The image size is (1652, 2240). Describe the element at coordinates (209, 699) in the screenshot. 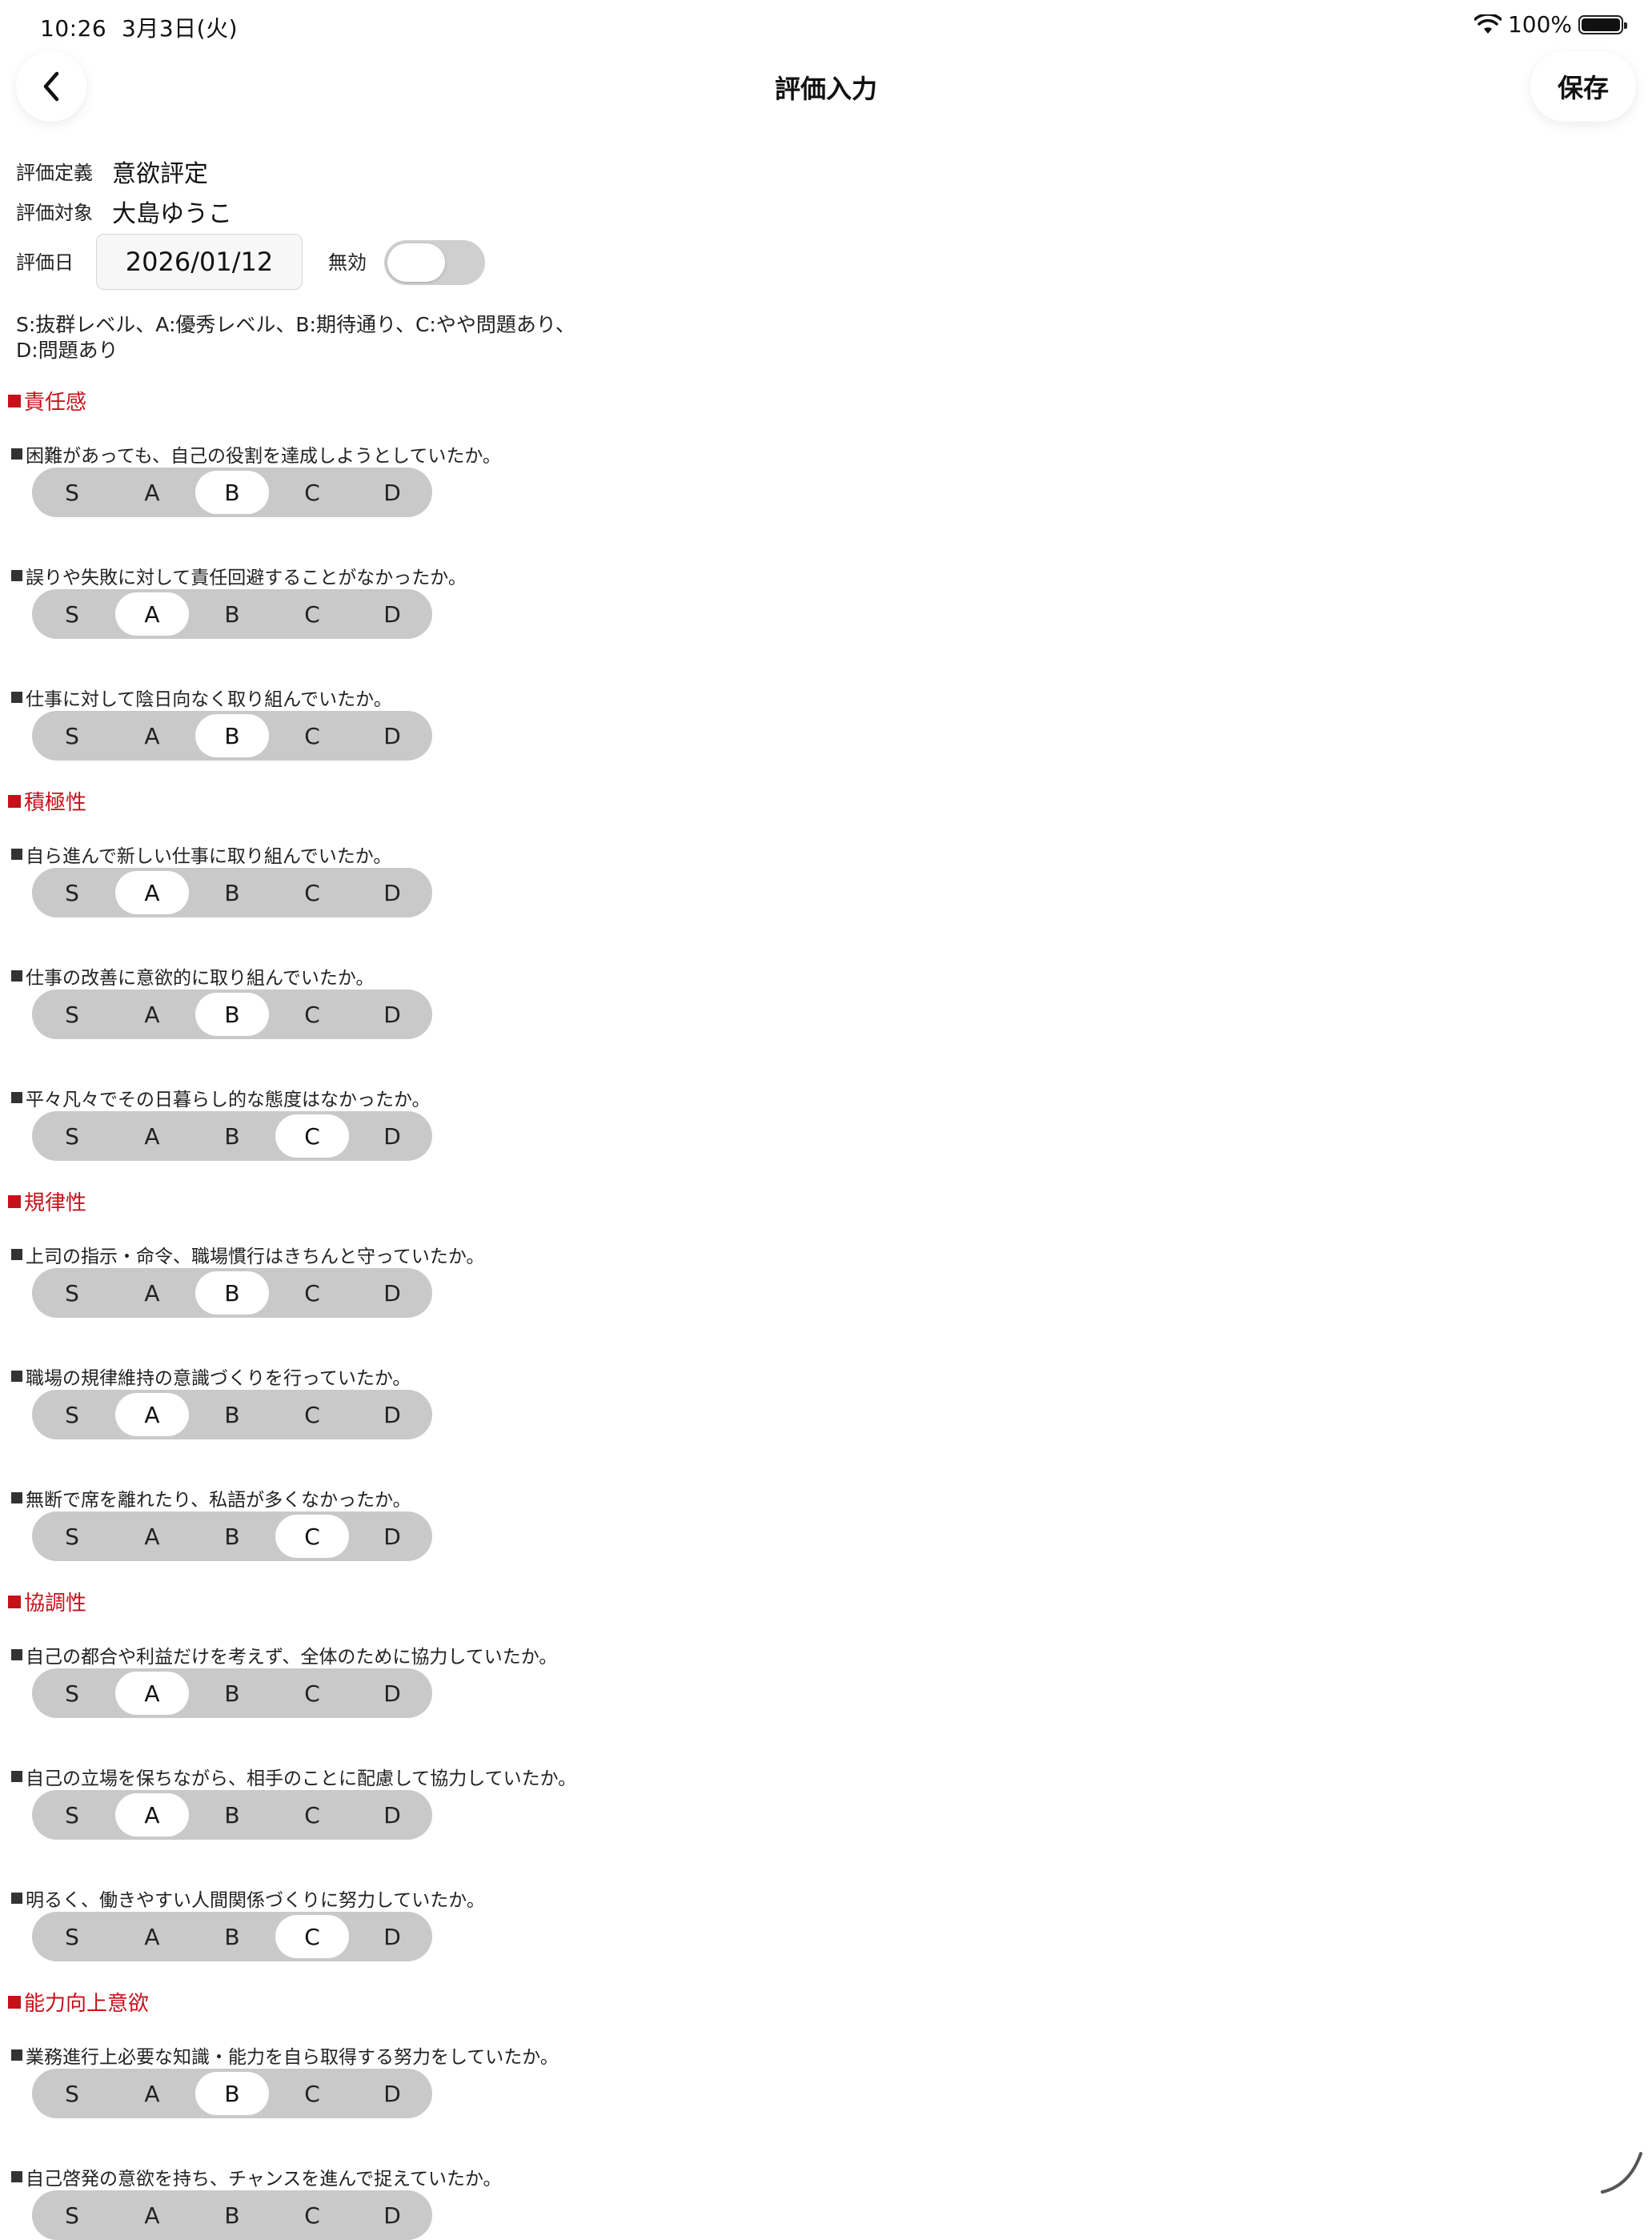

I see `question-text: 仕事に対して陰日向なく取り組んでいたか。` at that location.